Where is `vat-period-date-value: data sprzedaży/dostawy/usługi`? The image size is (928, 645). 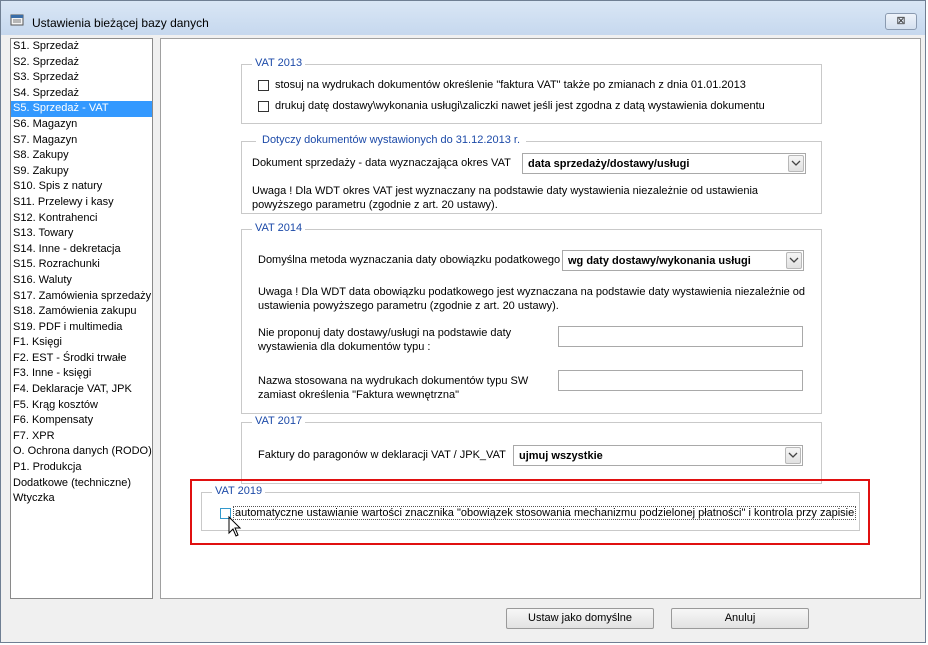 vat-period-date-value: data sprzedaży/dostawy/usługi is located at coordinates (609, 164).